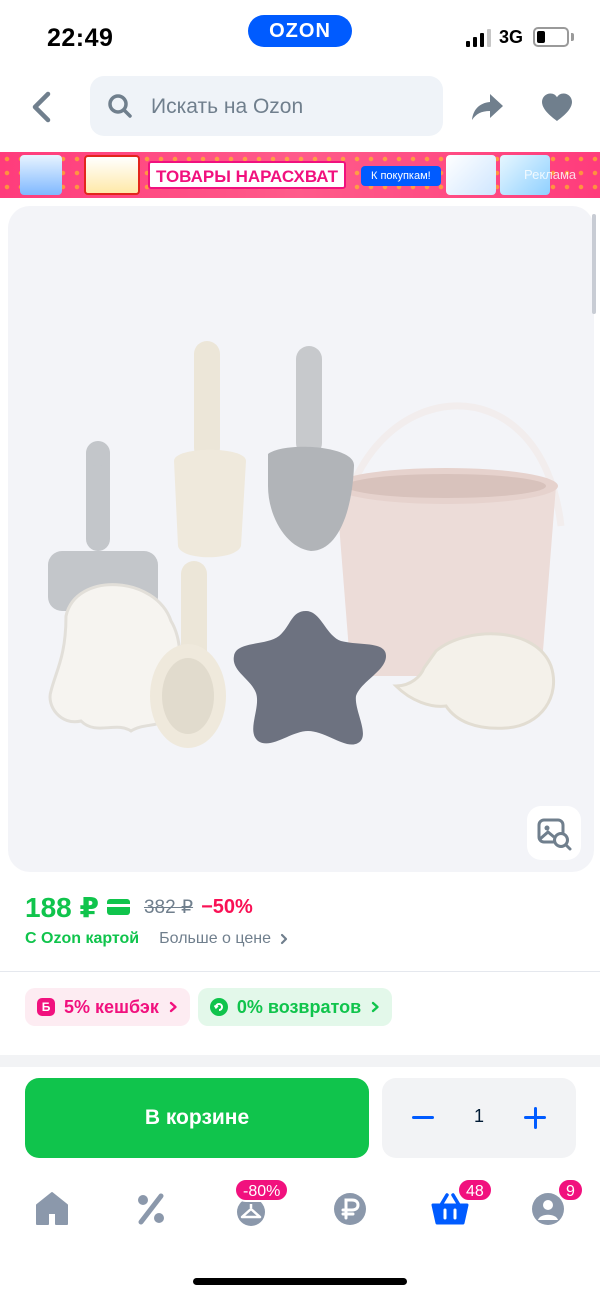 This screenshot has height=1297, width=600. I want to click on promo-product-diapers, so click(112, 175).